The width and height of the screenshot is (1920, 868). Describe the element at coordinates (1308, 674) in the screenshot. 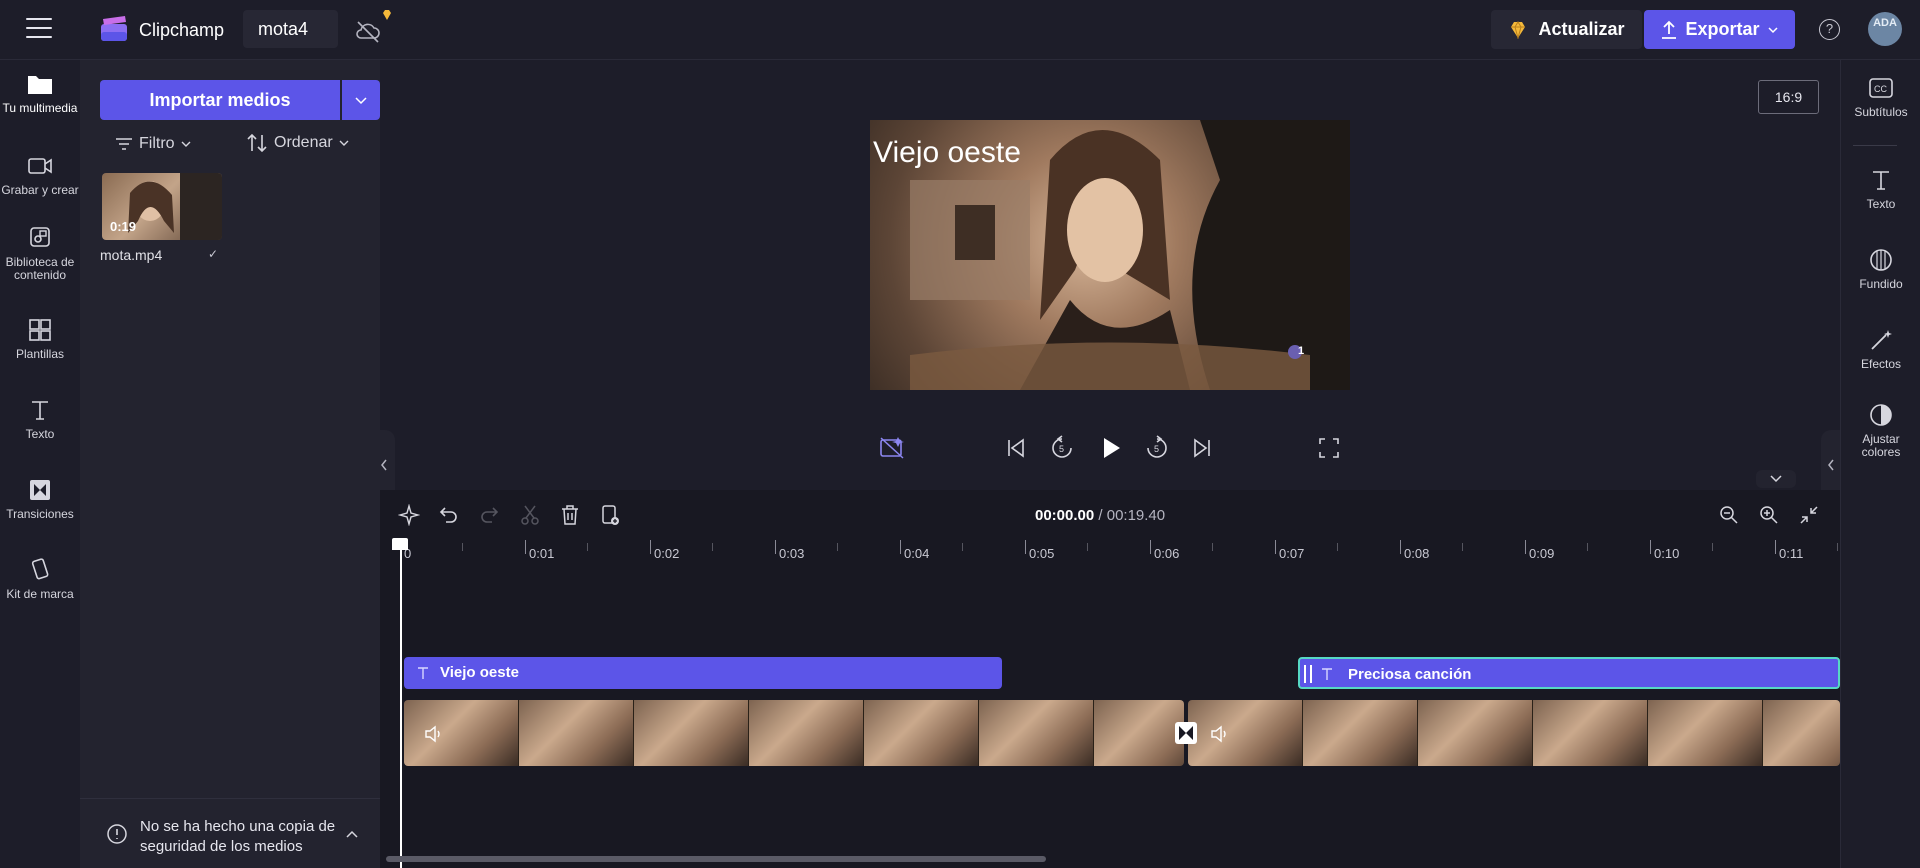

I see `clip-trim-handle` at that location.